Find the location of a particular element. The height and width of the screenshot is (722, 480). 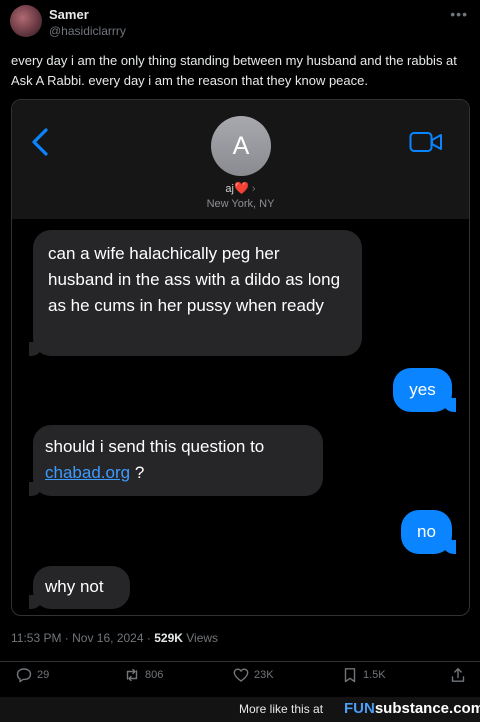

tweet-meta: 11:53 PM · Nov 16, 2024 · 529K Views is located at coordinates (115, 638).